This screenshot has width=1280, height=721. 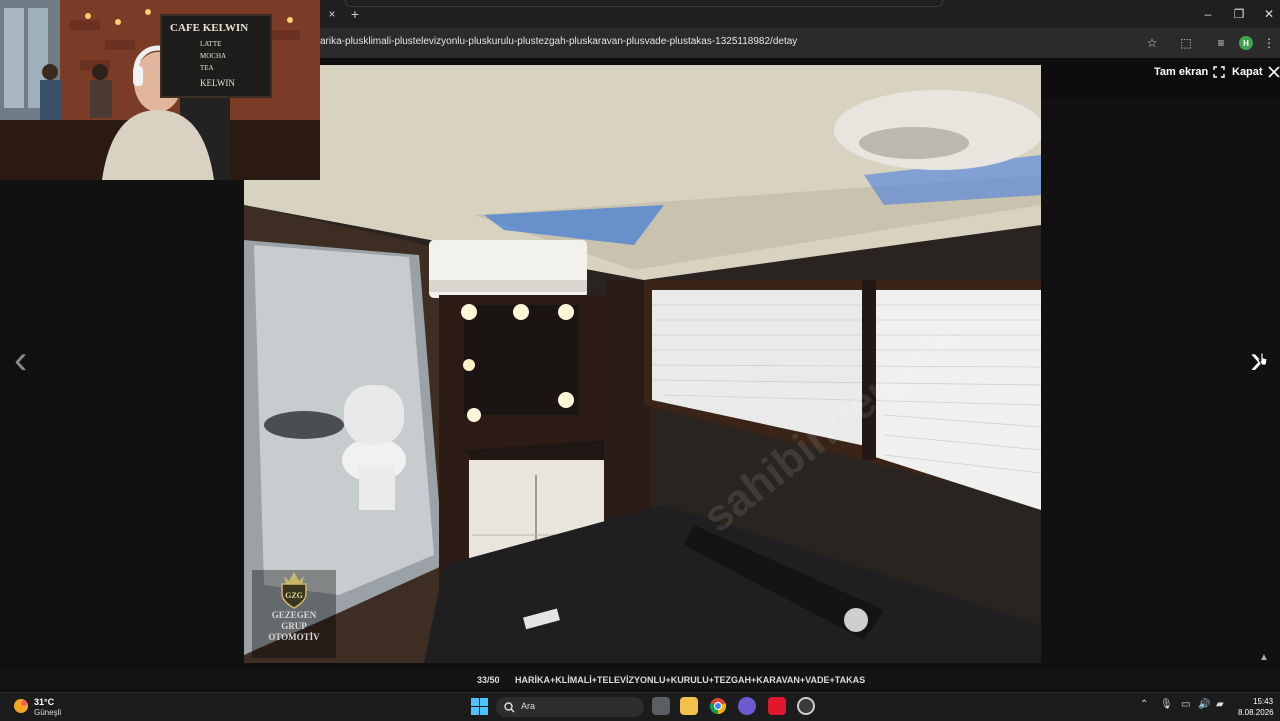 I want to click on minimize-button: –, so click(x=1208, y=14).